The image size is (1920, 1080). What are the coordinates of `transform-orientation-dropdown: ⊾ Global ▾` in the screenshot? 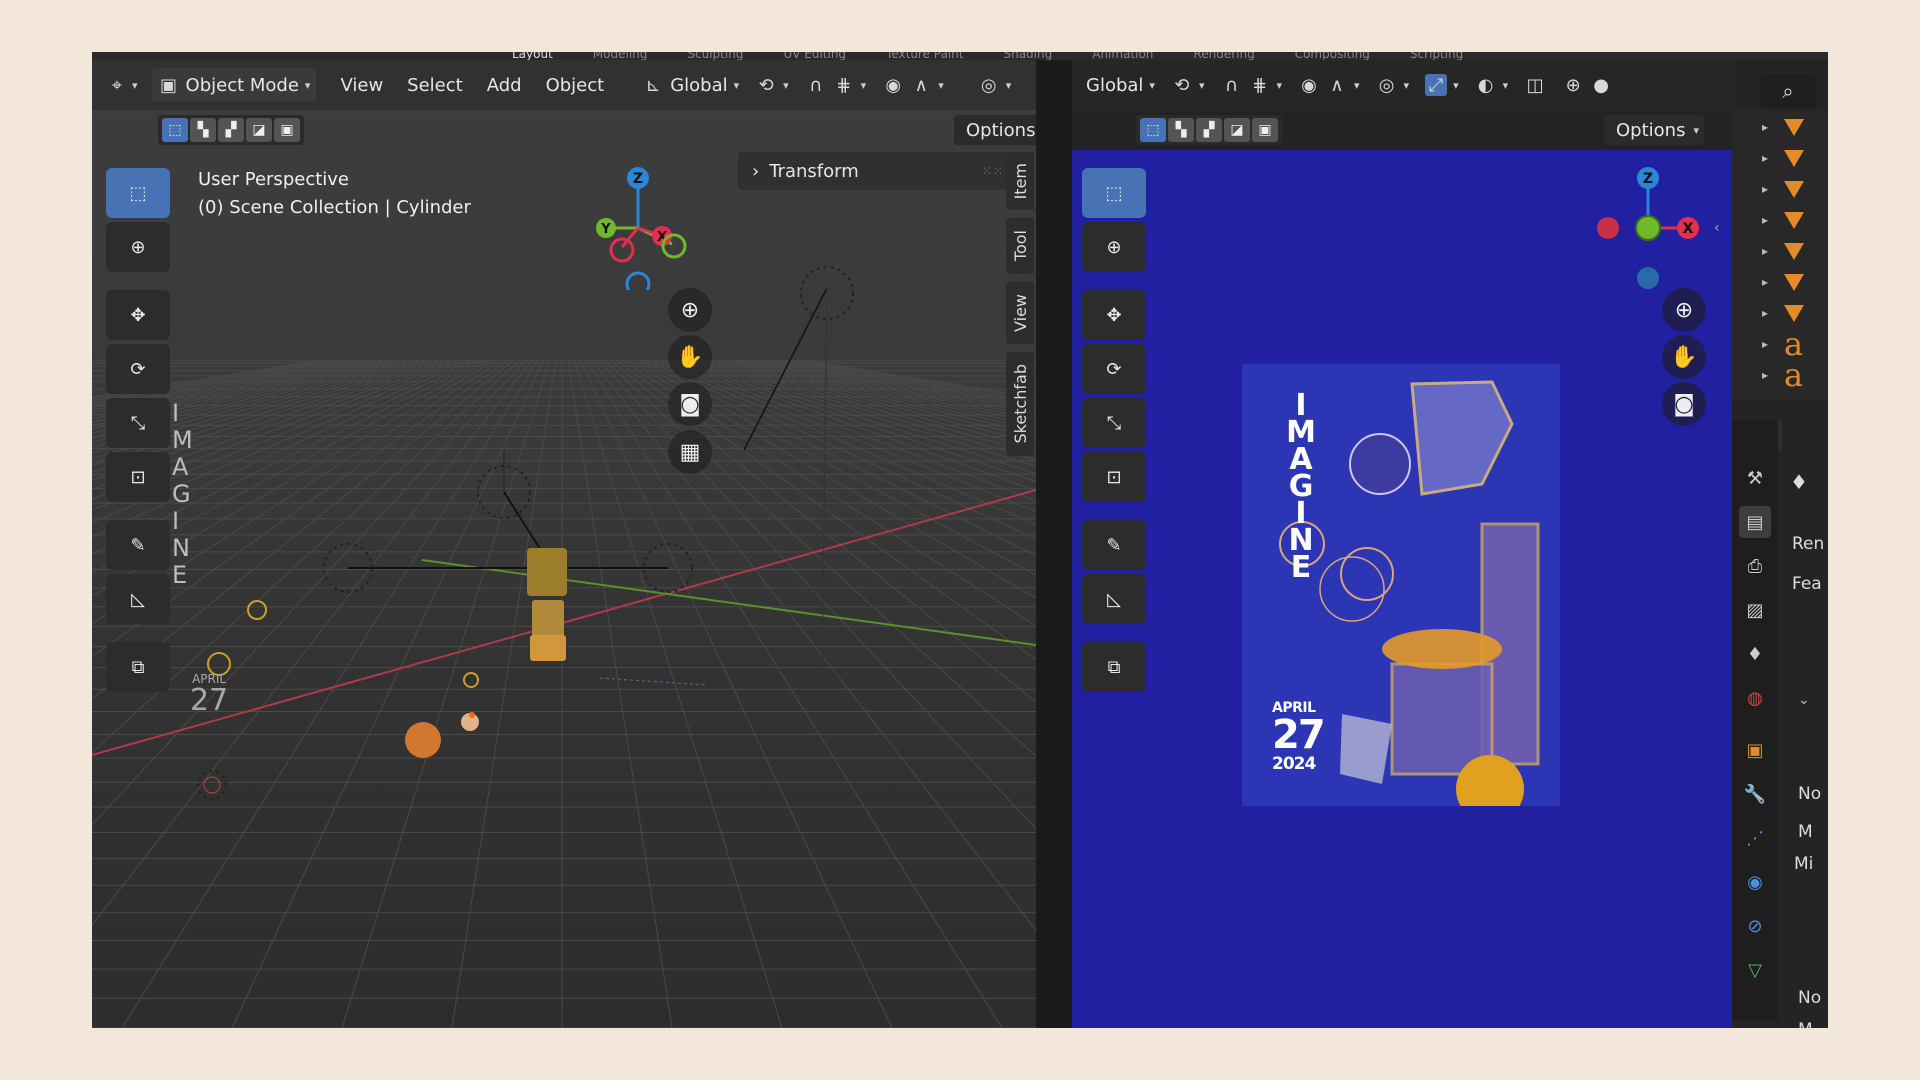 It's located at (690, 85).